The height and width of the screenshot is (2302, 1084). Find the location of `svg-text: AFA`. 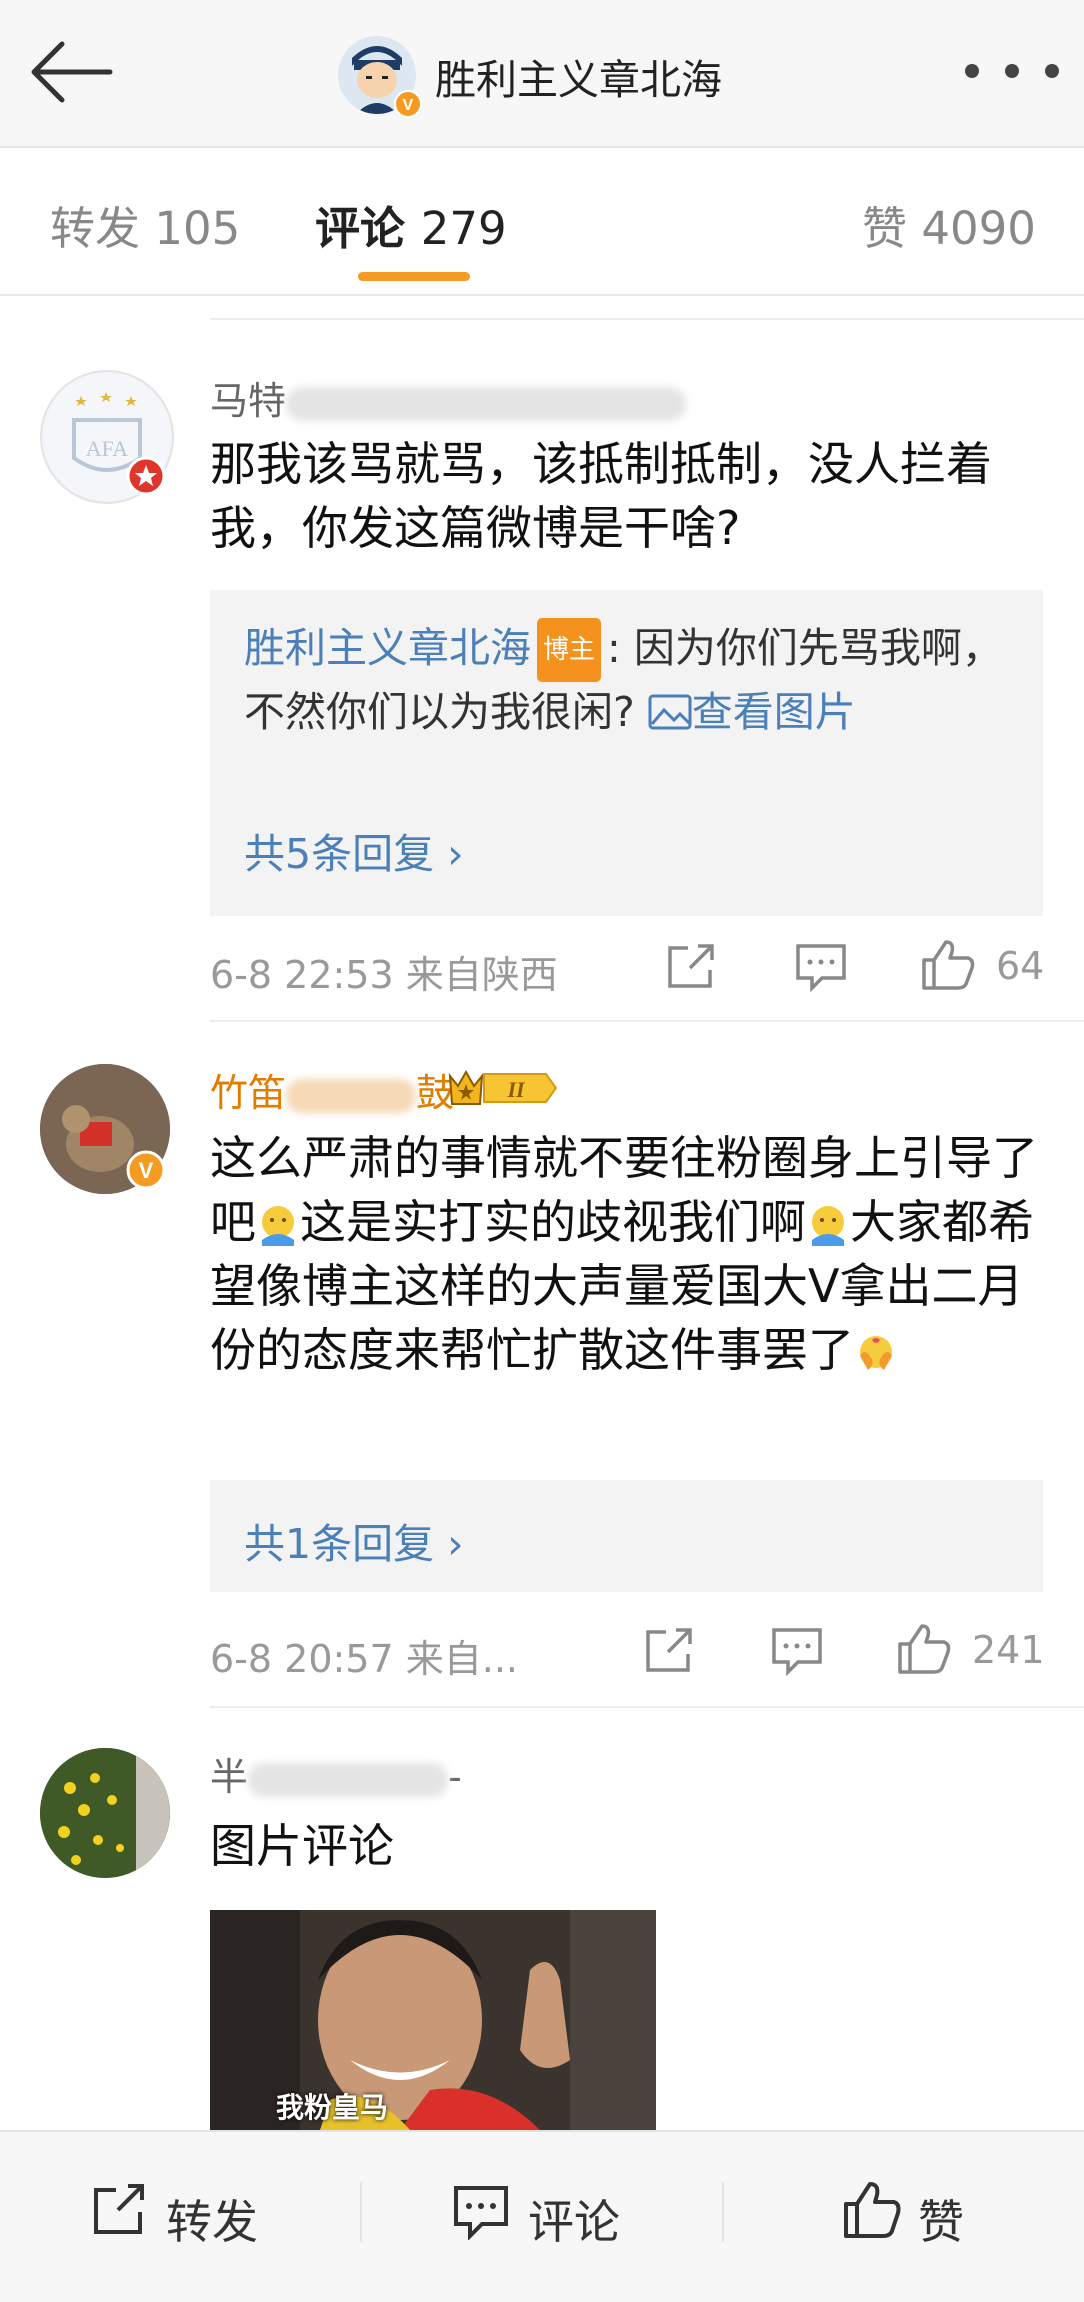

svg-text: AFA is located at coordinates (107, 448).